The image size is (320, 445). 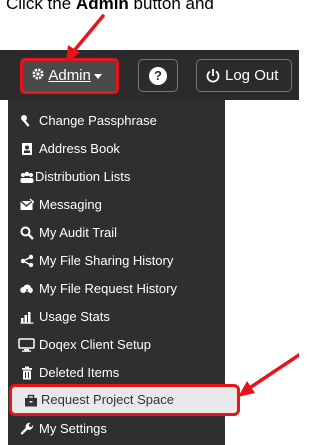 I want to click on instruction-caption: Click the Admin button and, so click(x=149, y=8).